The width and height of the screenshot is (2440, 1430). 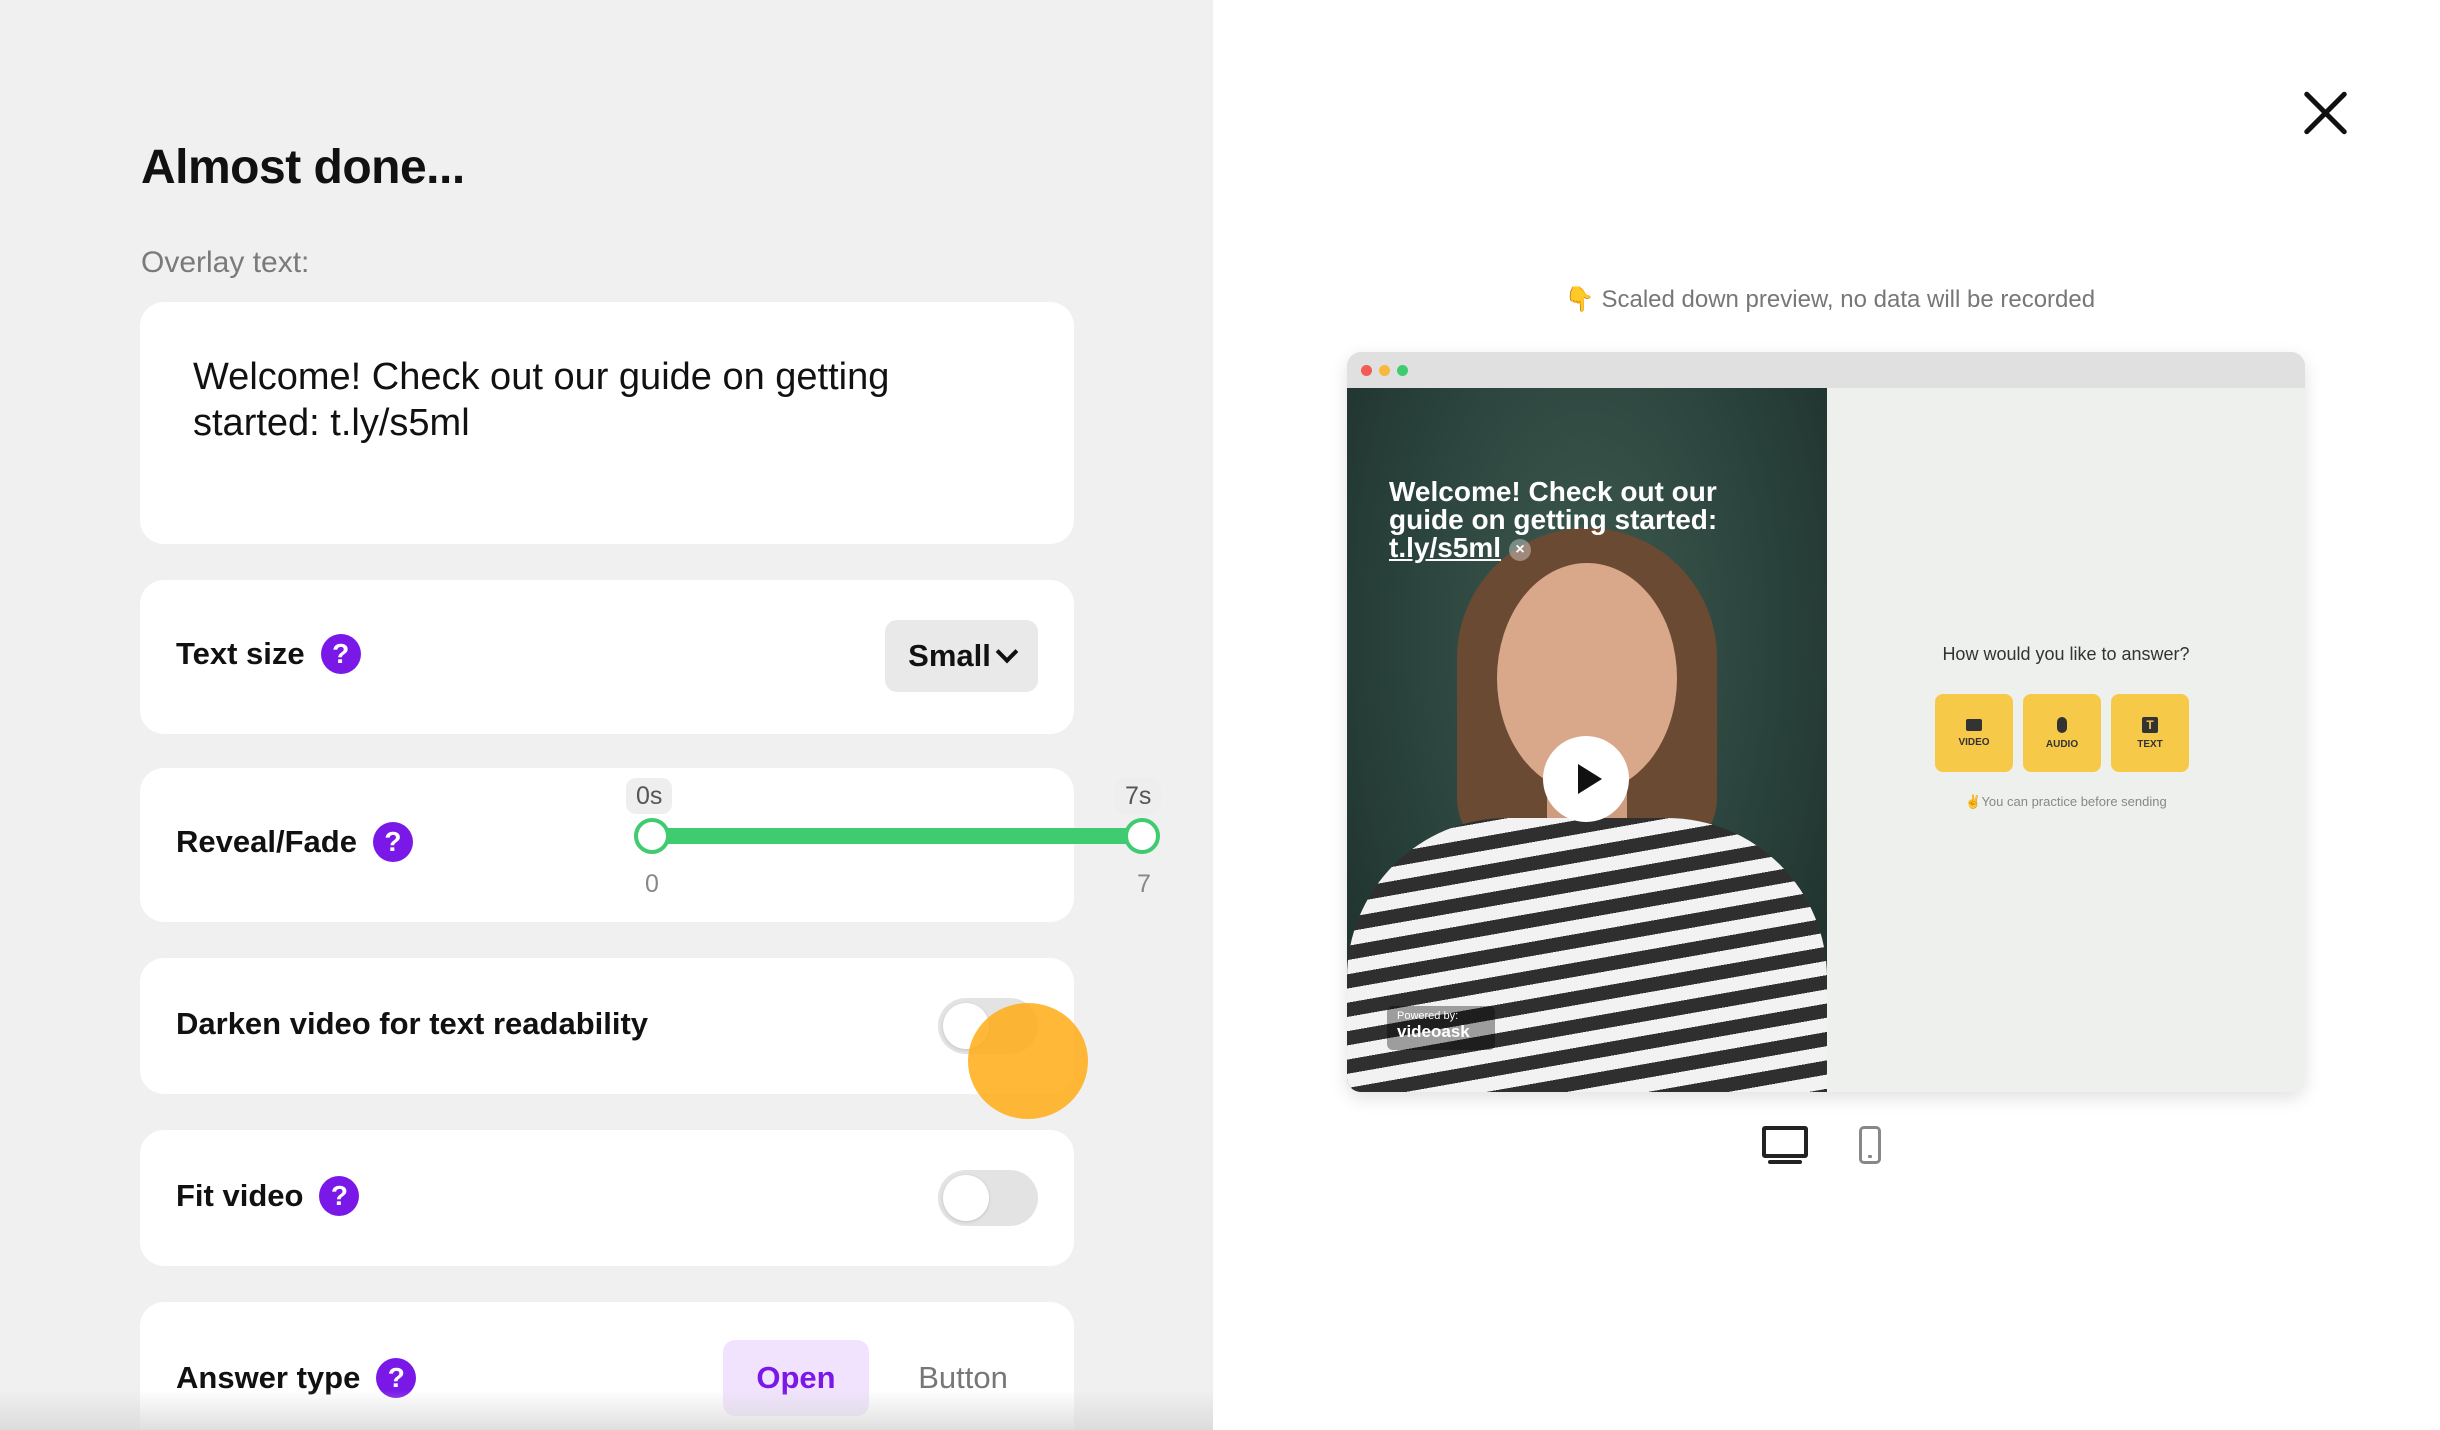 I want to click on fit-video-toggle, so click(x=988, y=1198).